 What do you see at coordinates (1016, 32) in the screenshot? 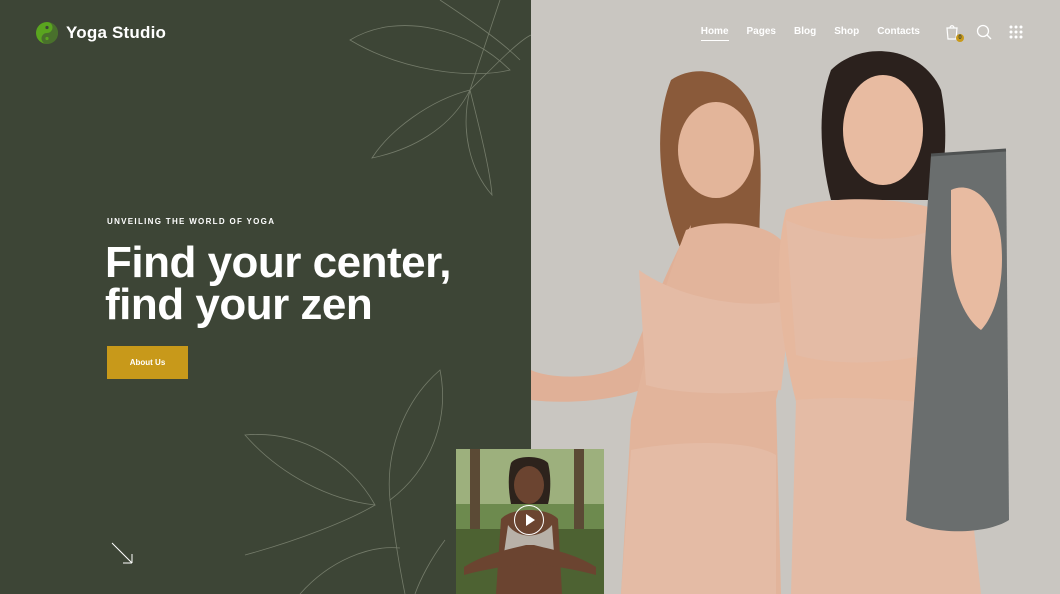
I see `grid-menu-icon` at bounding box center [1016, 32].